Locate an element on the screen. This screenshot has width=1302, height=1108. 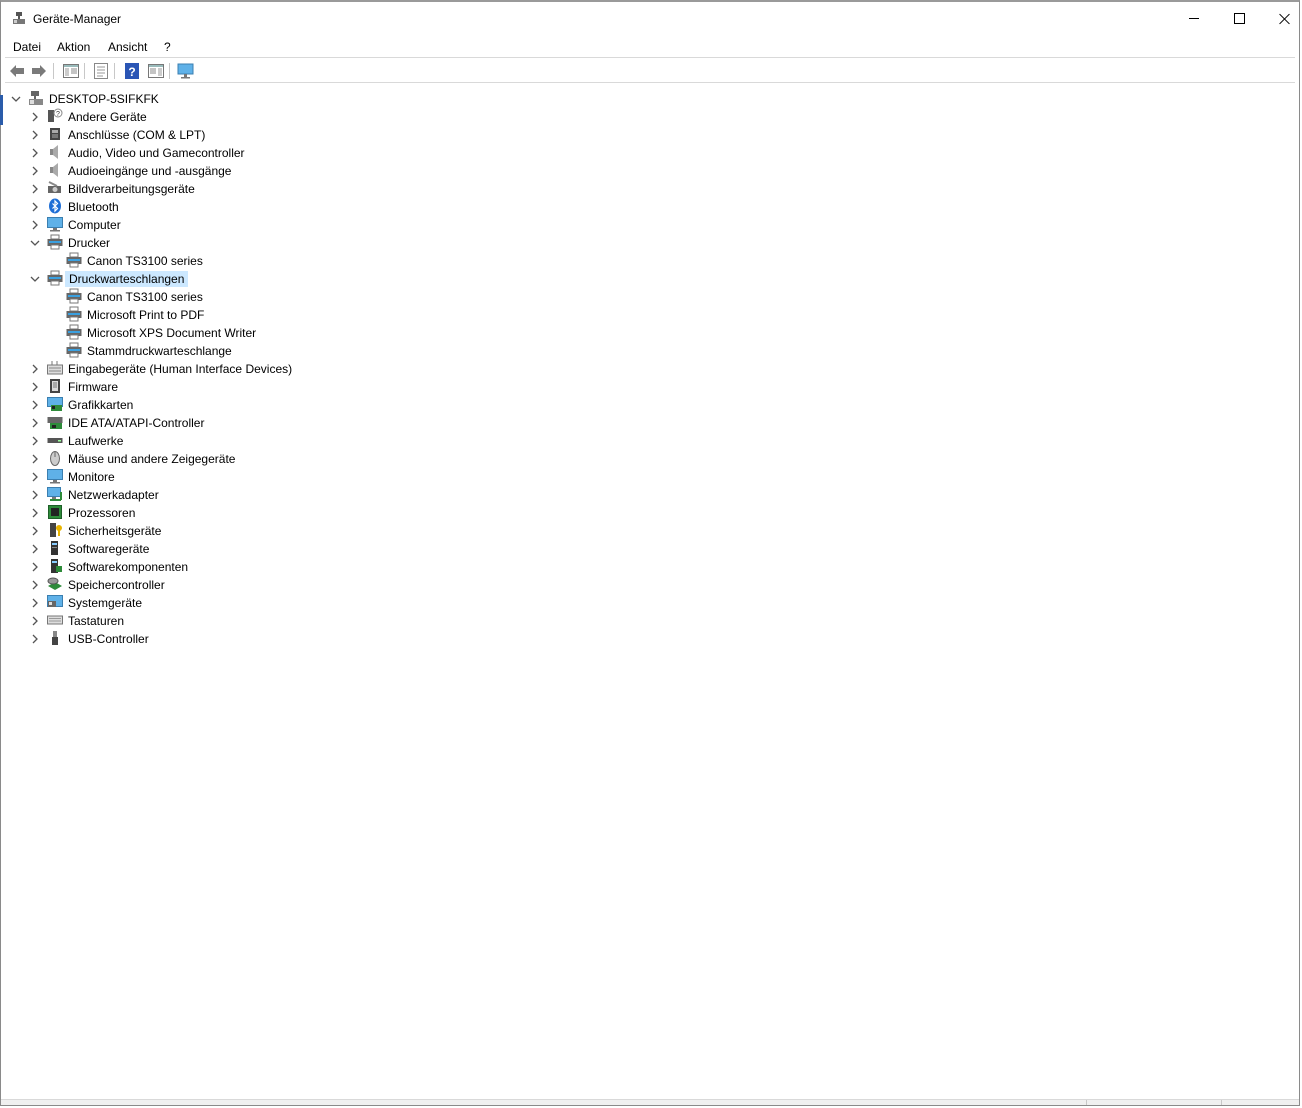
tree-category: Softwaregeräte is located at coordinates (201, 549).